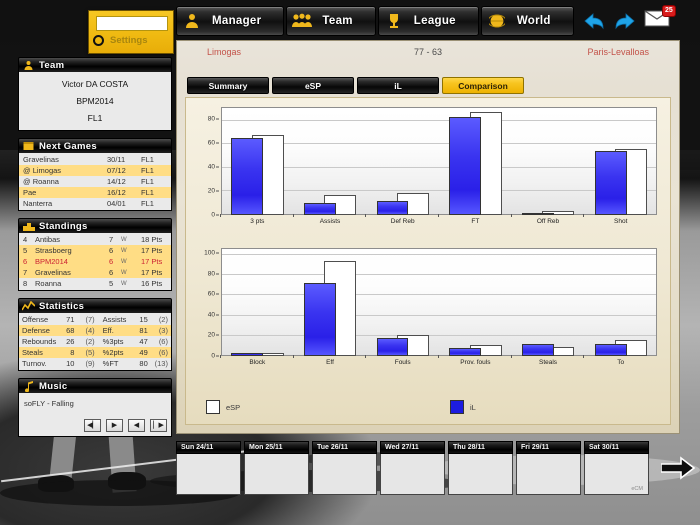 The image size is (700, 525). I want to click on standings-points: 16 Pts, so click(152, 283).